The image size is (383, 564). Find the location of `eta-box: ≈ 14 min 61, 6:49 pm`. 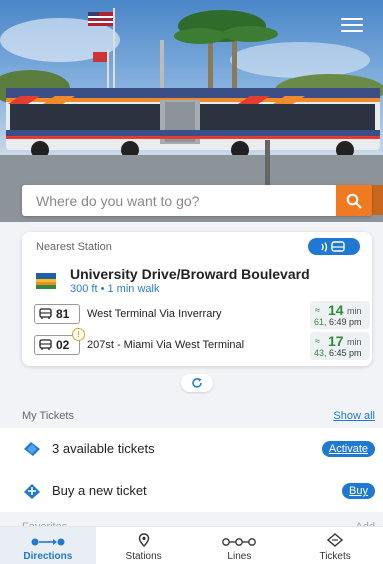

eta-box: ≈ 14 min 61, 6:49 pm is located at coordinates (340, 315).